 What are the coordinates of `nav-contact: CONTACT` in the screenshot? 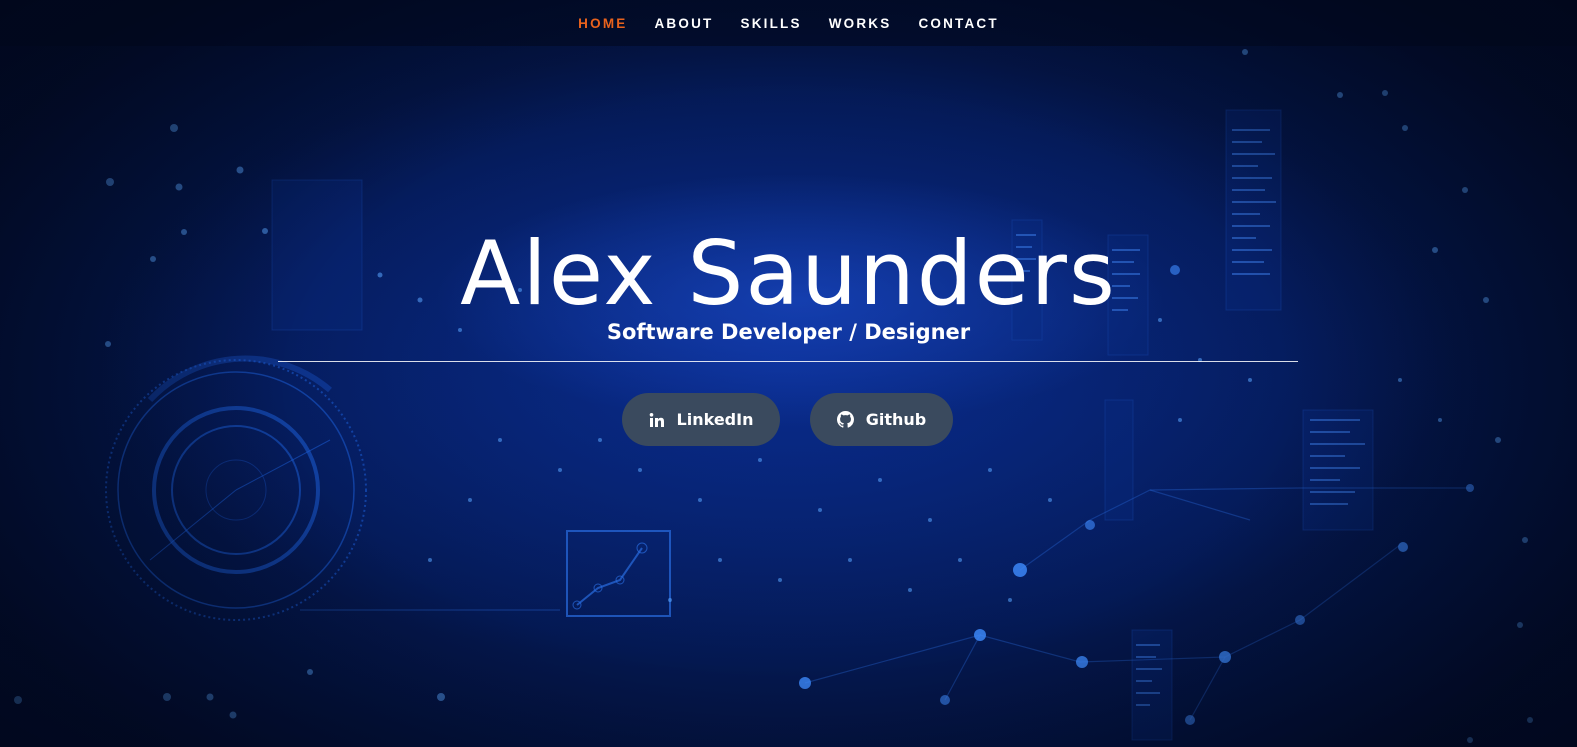 It's located at (958, 23).